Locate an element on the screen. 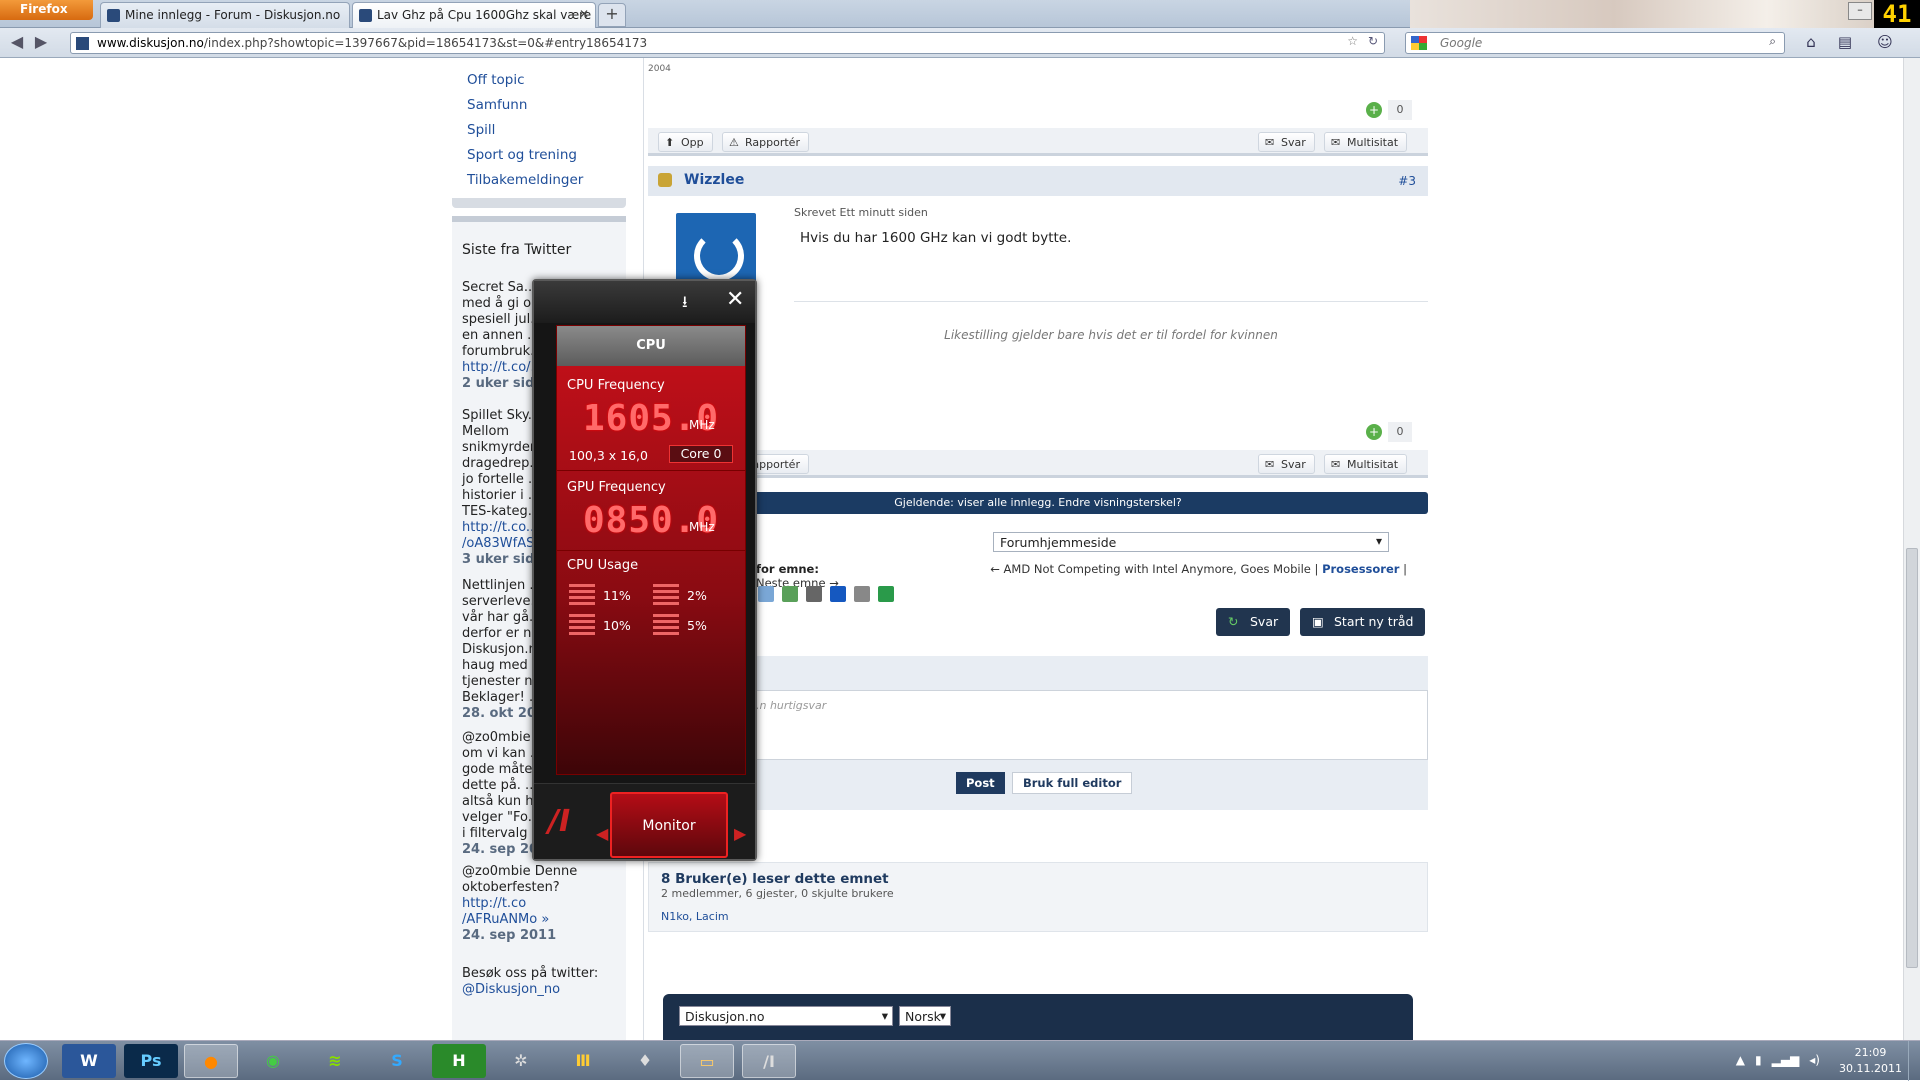 The image size is (1920, 1081). google-icon is located at coordinates (1419, 43).